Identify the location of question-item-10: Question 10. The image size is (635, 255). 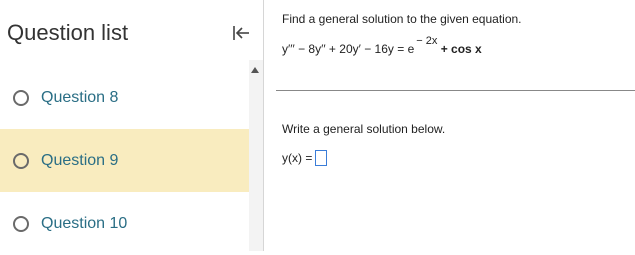
(124, 223).